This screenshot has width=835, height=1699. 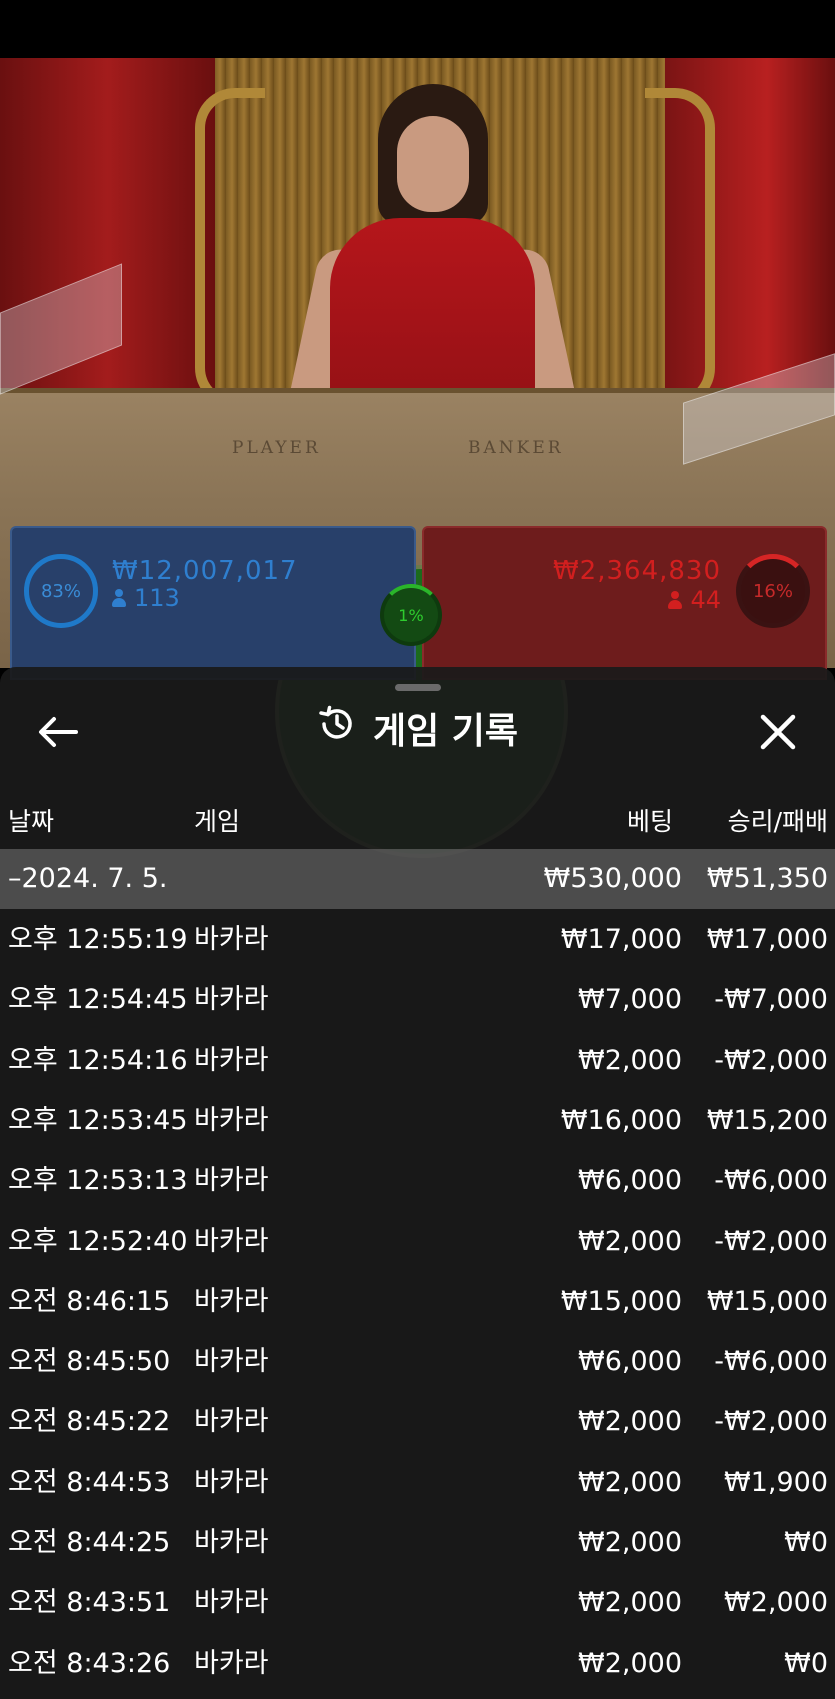 I want to click on row-time: 오전 8:45:50, so click(x=89, y=1362).